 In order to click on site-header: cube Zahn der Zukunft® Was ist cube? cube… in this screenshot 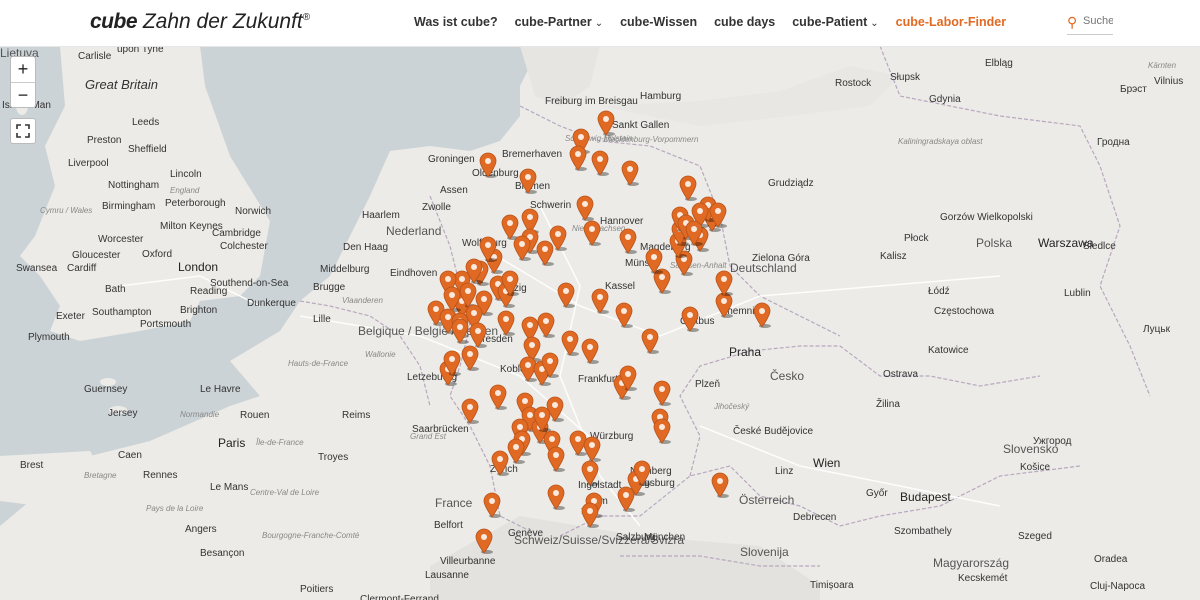, I will do `click(600, 23)`.